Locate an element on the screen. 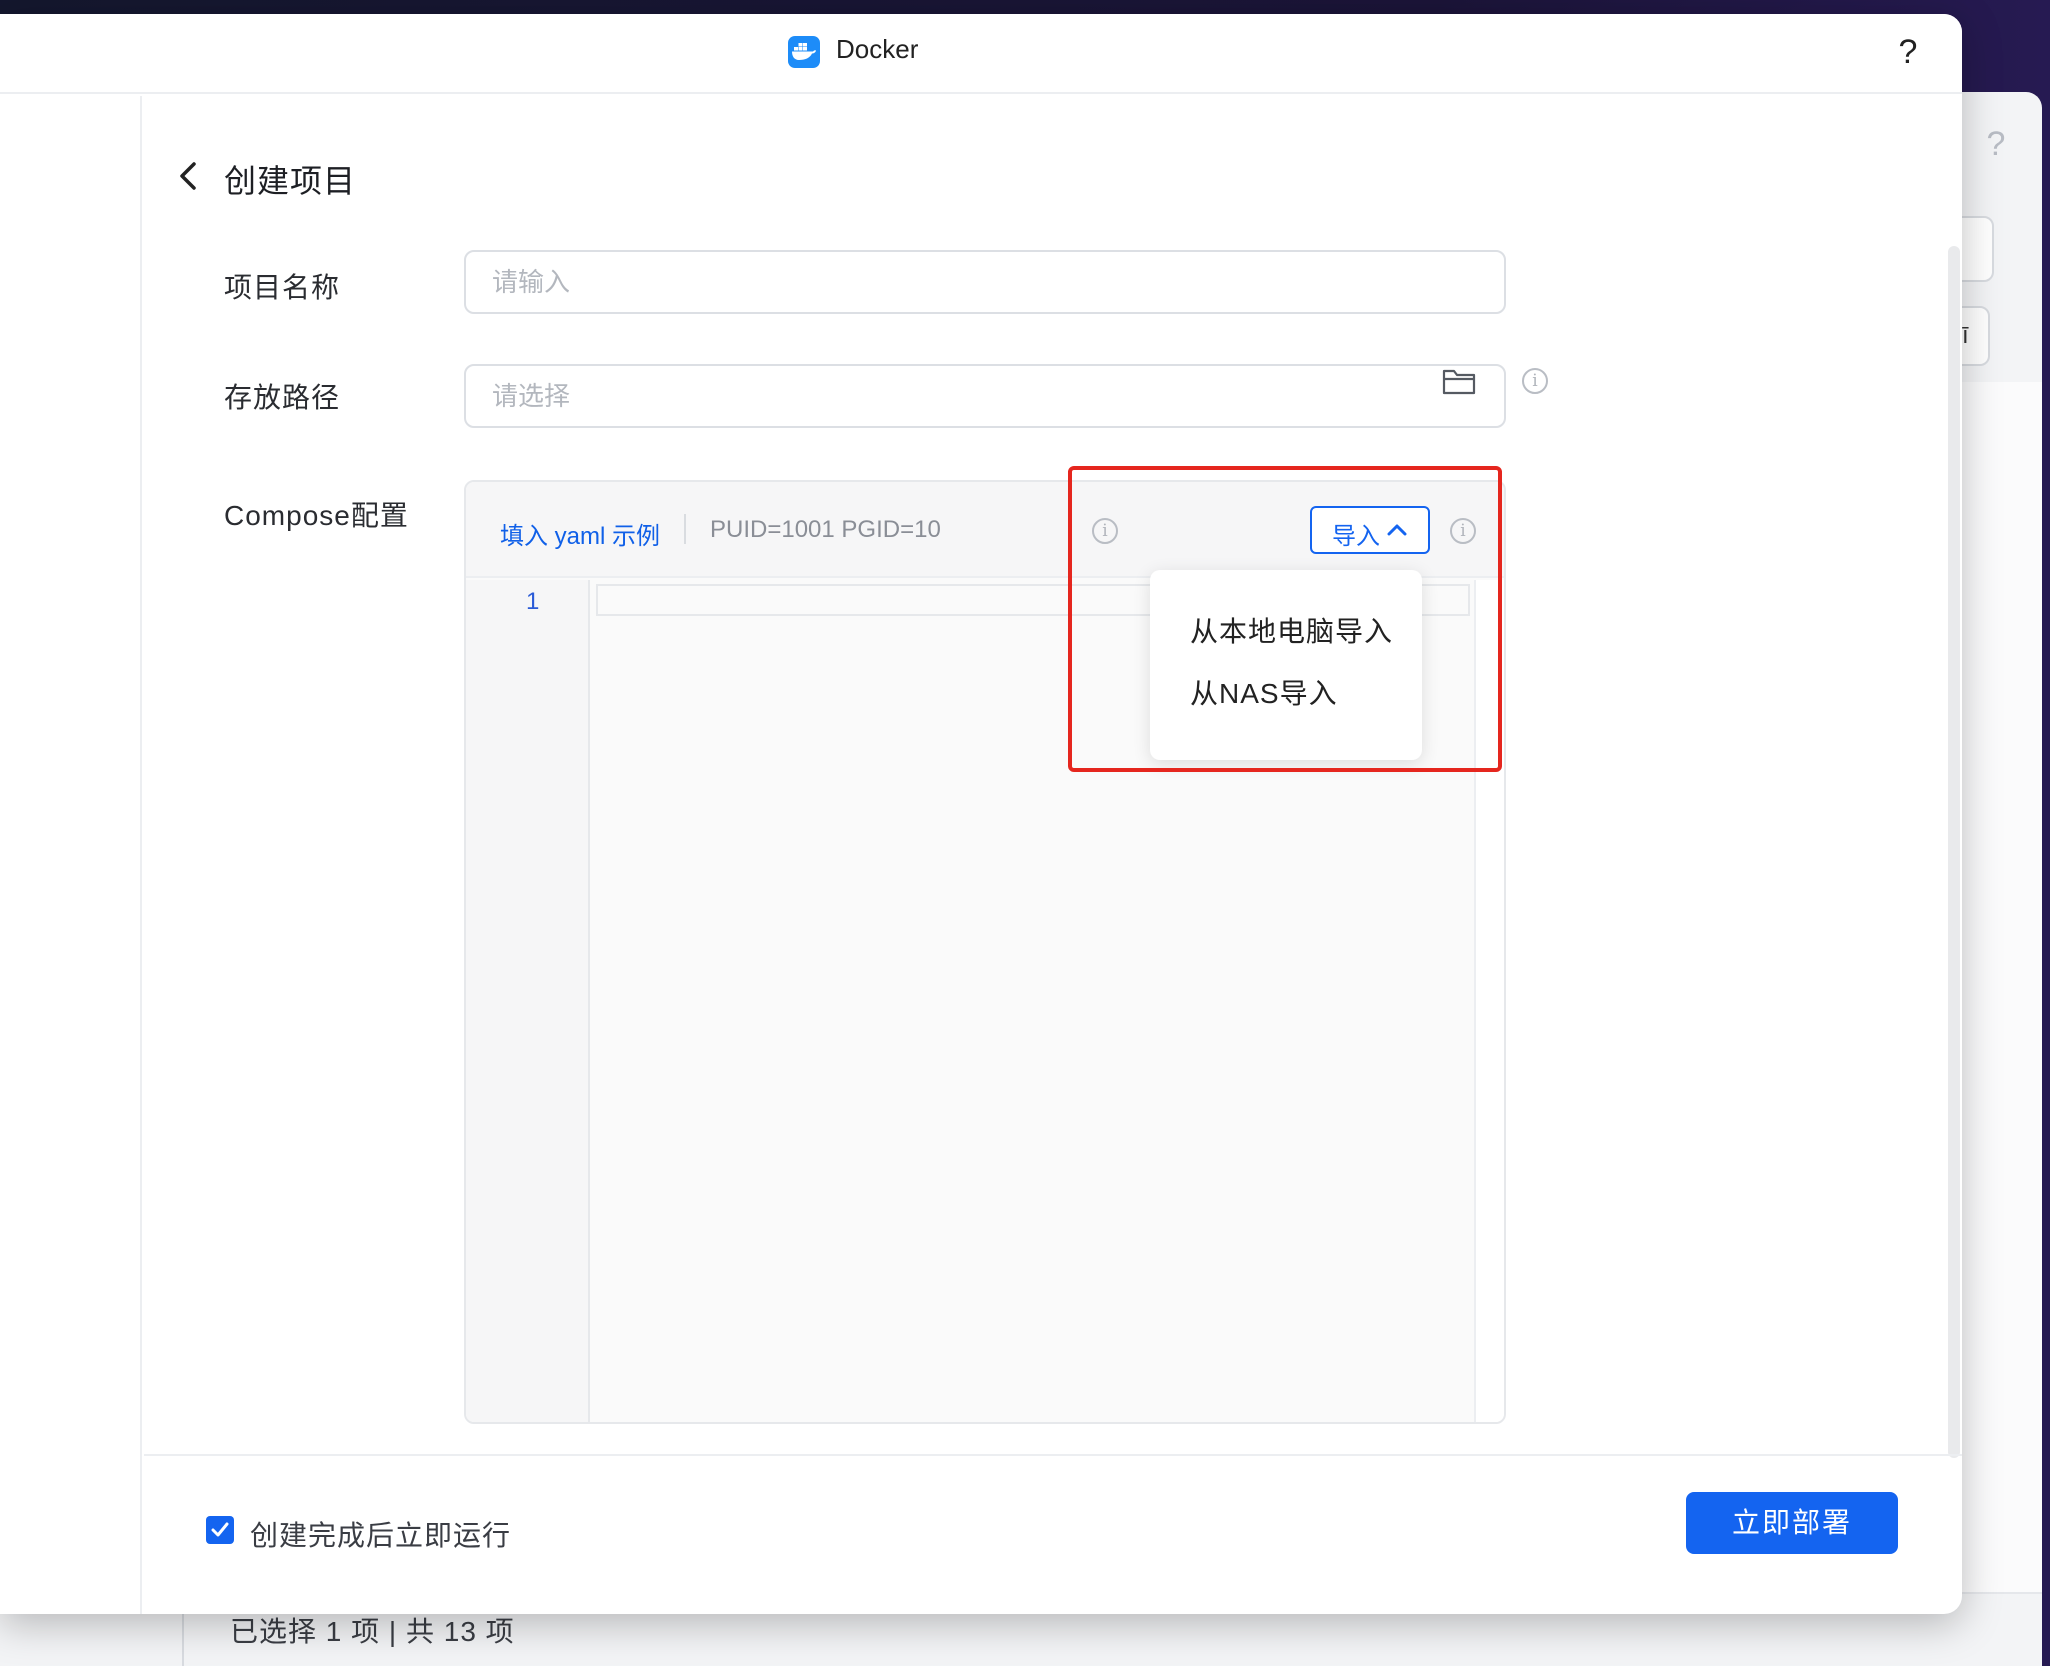  run-after-create-label: 创建完成后立即运行 is located at coordinates (380, 1534).